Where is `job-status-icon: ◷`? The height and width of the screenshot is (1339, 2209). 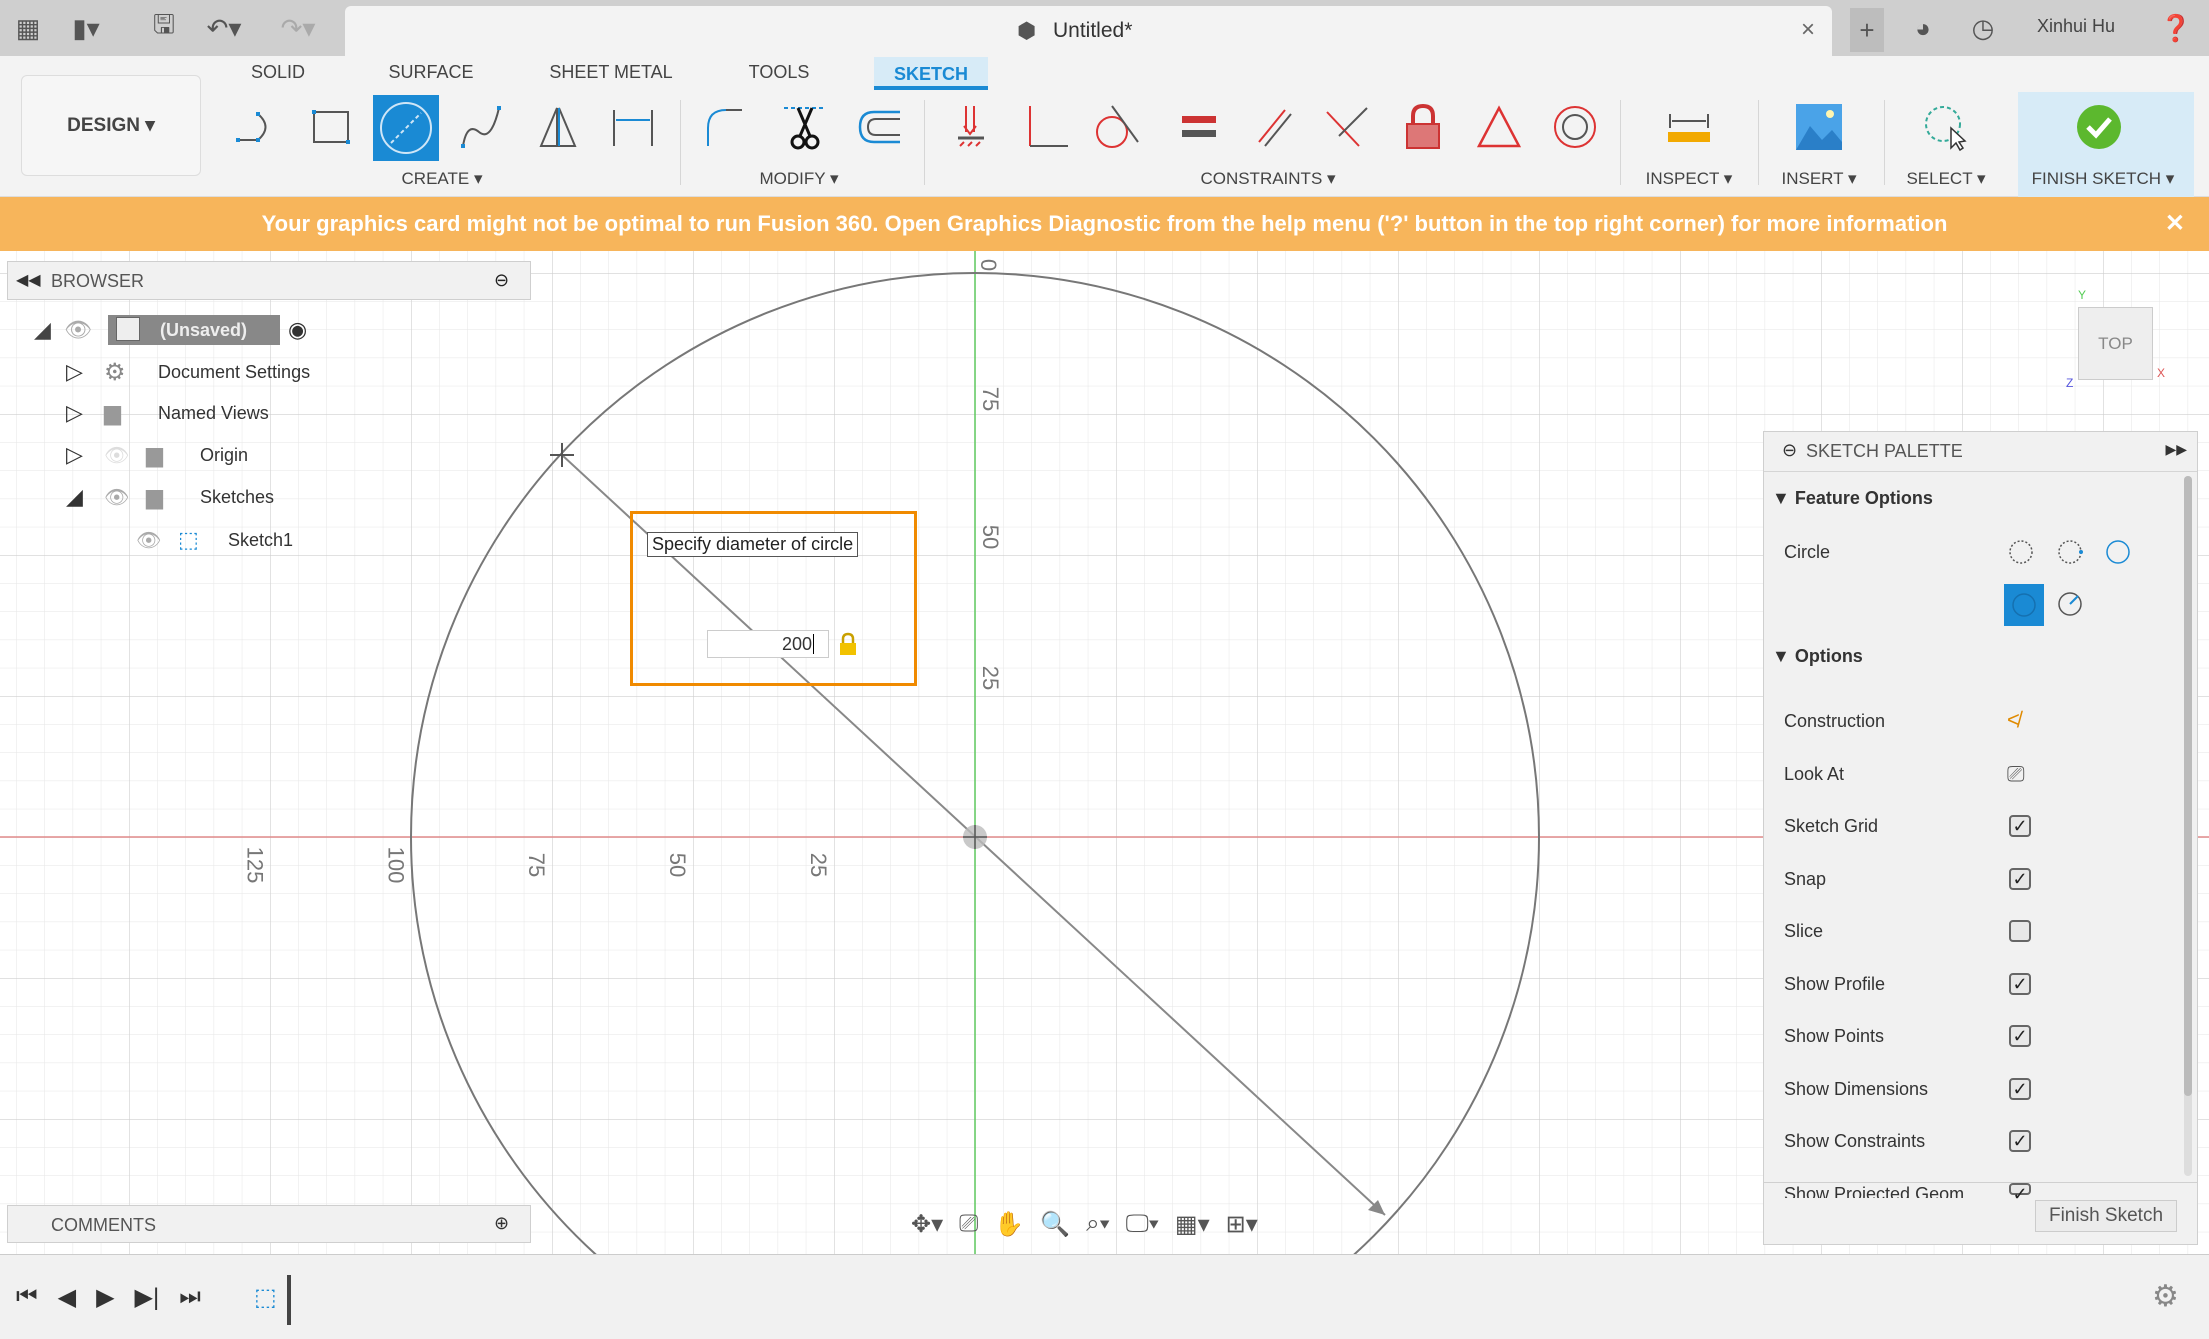 job-status-icon: ◷ is located at coordinates (1983, 28).